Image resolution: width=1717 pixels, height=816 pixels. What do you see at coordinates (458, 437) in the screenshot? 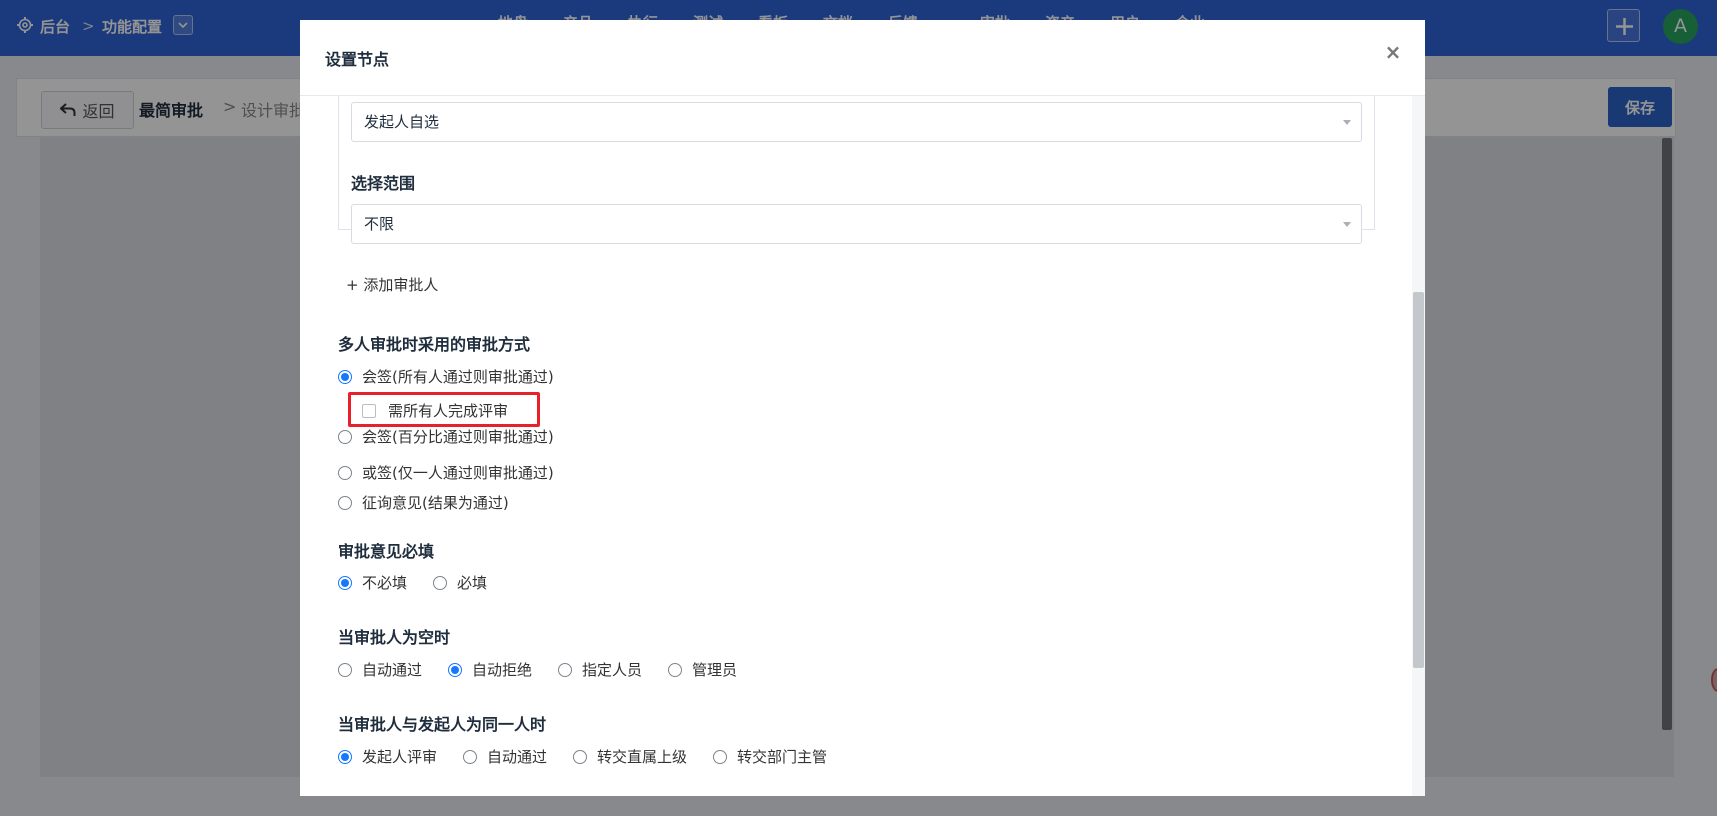
I see `option-label: 会签(百分比通过则审批通过)` at bounding box center [458, 437].